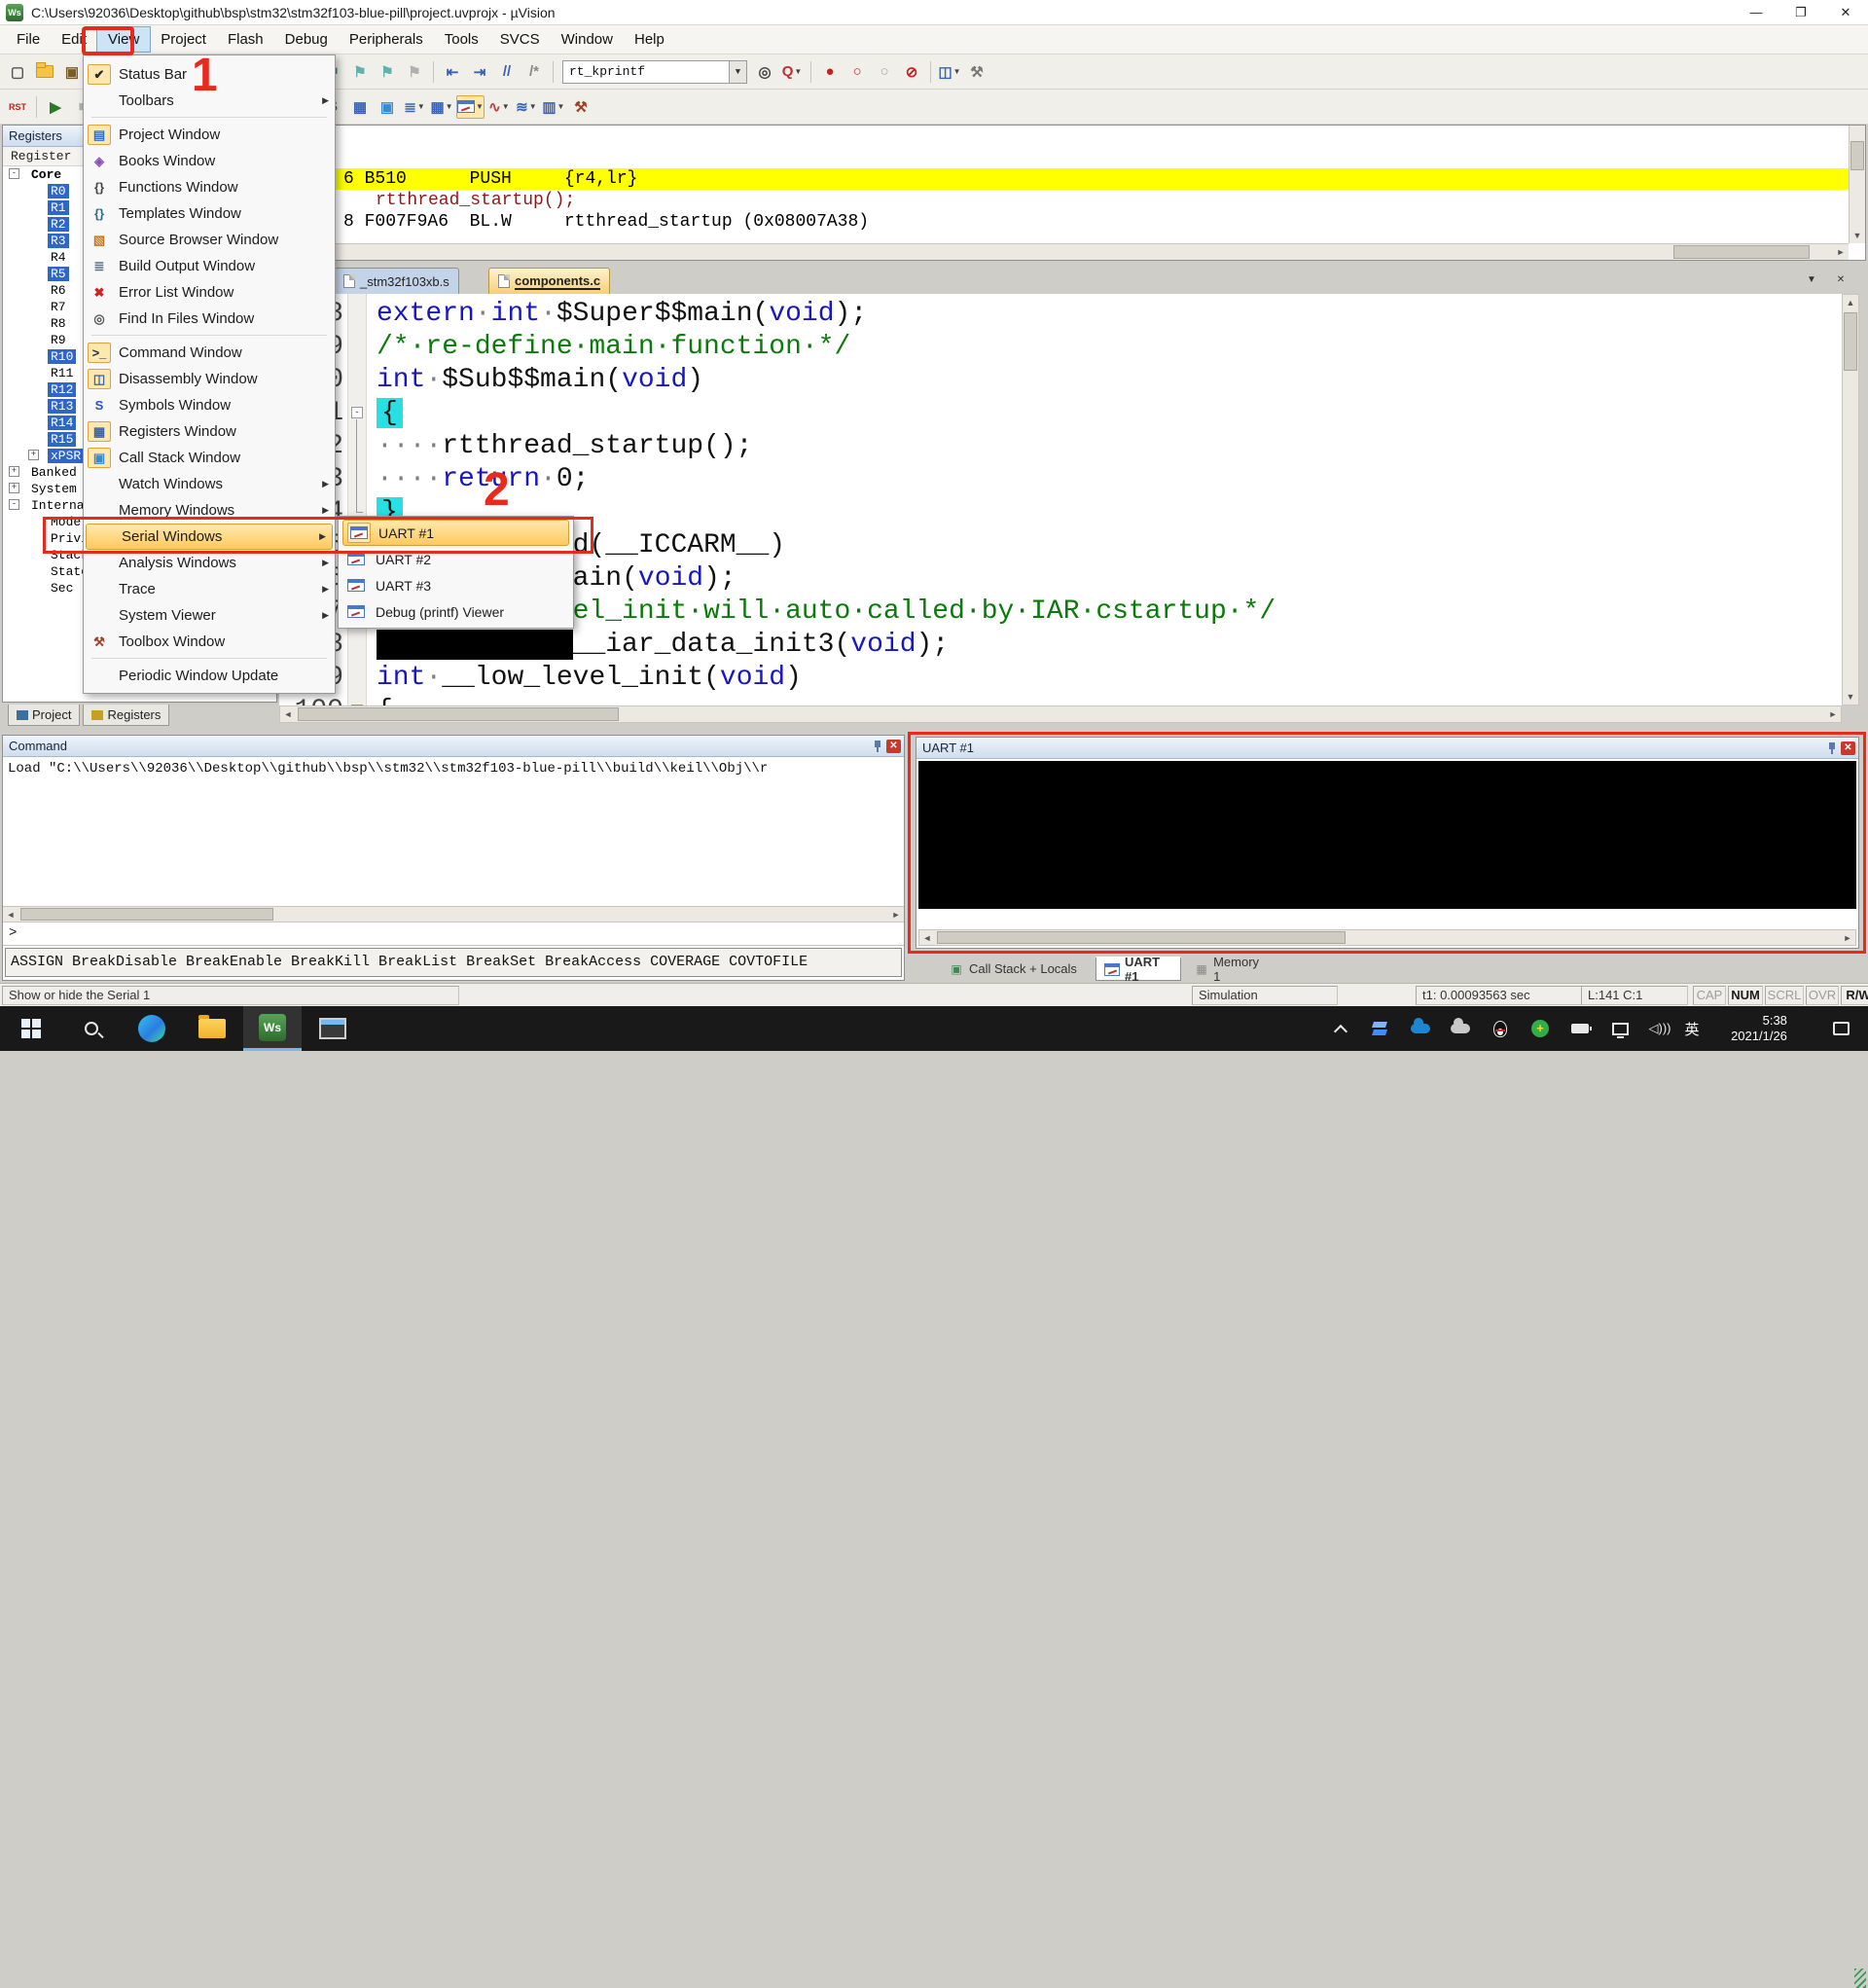  What do you see at coordinates (209, 405) in the screenshot?
I see `menu-item-symbols-window: S Symbols Window` at bounding box center [209, 405].